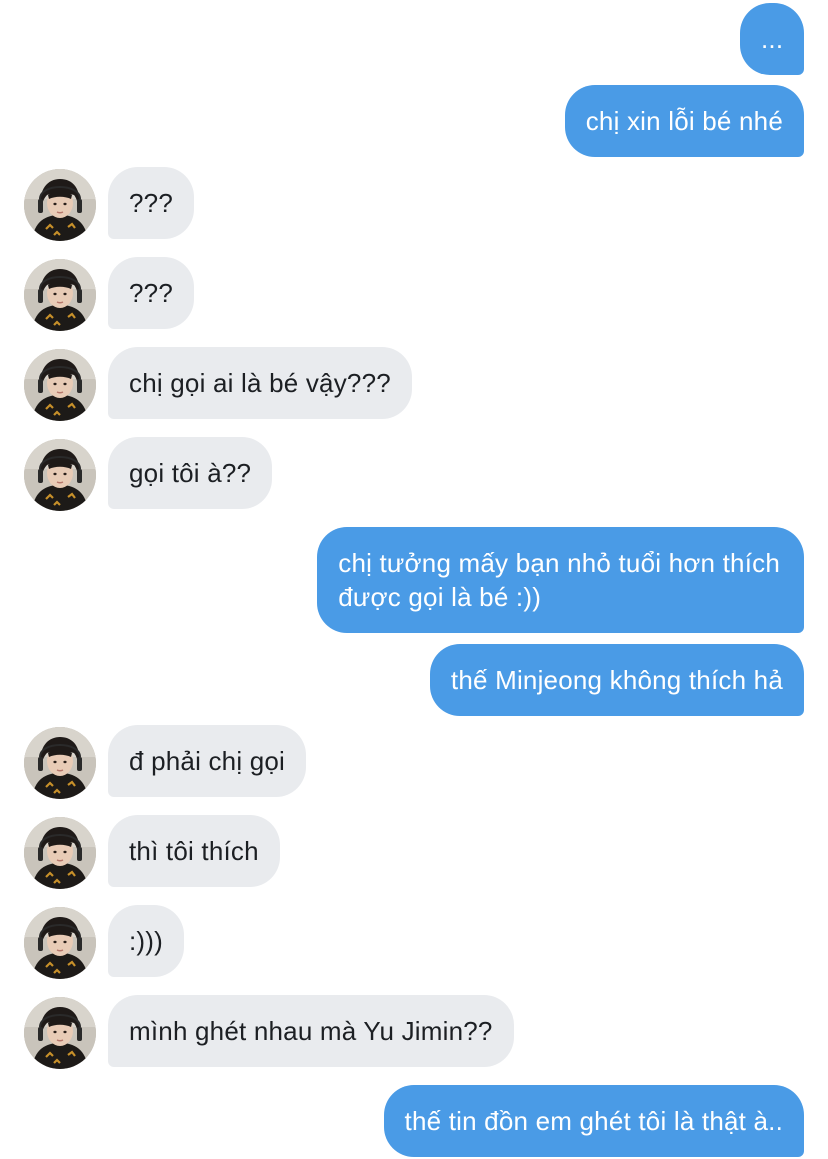 This screenshot has width=828, height=1159. Describe the element at coordinates (684, 121) in the screenshot. I see `sent-message-bubble: chị xin lỗi bé nhé` at that location.